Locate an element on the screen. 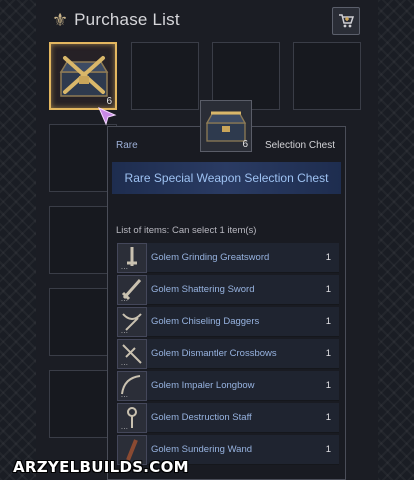 Image resolution: width=414 pixels, height=480 pixels. item-type: Selection Chest is located at coordinates (299, 145).